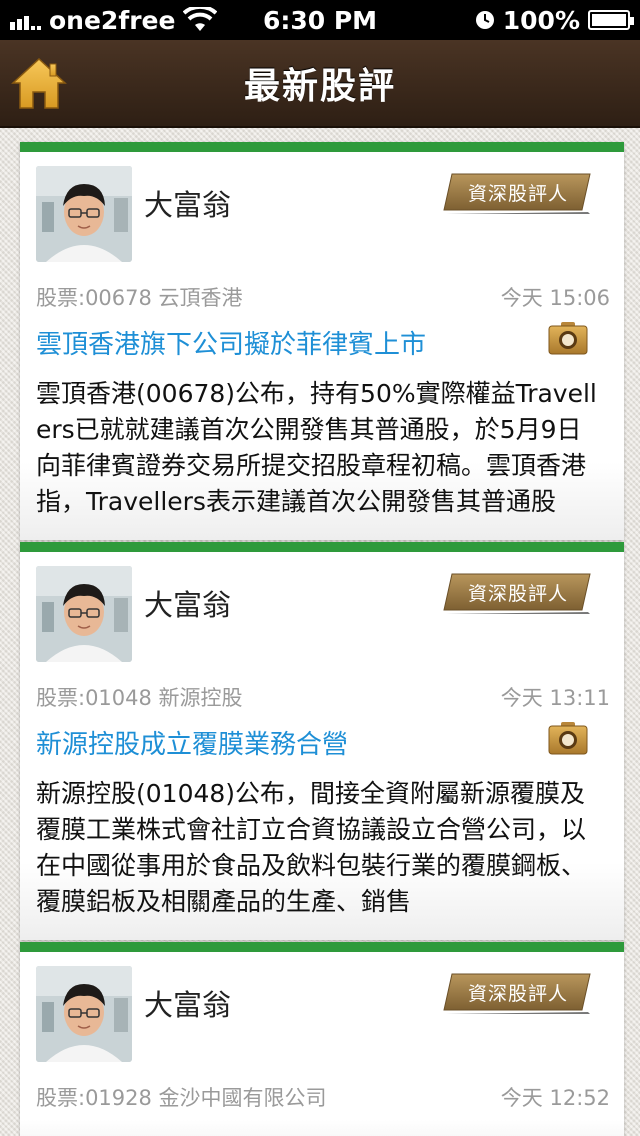 The width and height of the screenshot is (640, 1136). Describe the element at coordinates (181, 1098) in the screenshot. I see `stock-info: 股票:01928 金沙中國有限公司` at that location.